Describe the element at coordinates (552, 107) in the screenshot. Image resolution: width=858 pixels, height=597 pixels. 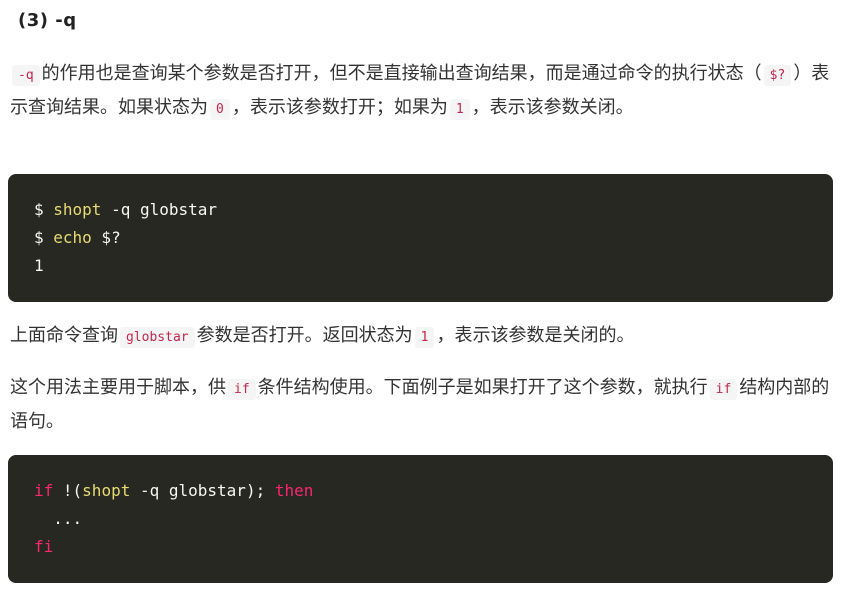
I see `text: ，表示该参数关闭。` at that location.